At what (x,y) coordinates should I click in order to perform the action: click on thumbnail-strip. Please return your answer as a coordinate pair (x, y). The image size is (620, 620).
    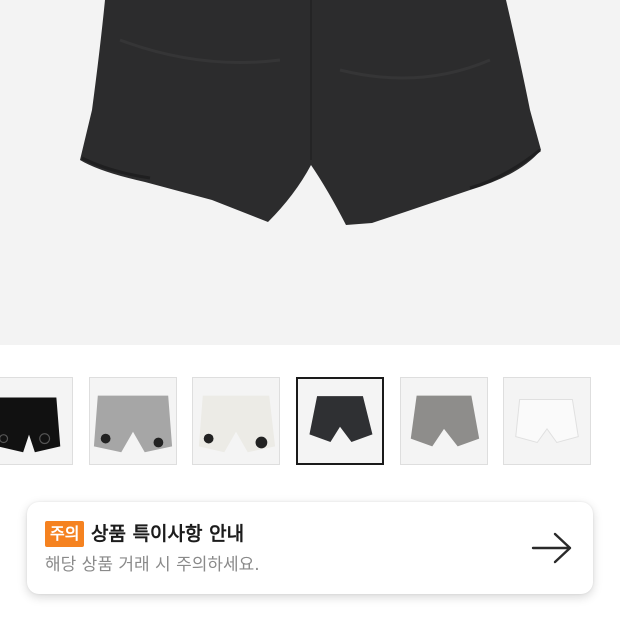
    Looking at the image, I should click on (310, 423).